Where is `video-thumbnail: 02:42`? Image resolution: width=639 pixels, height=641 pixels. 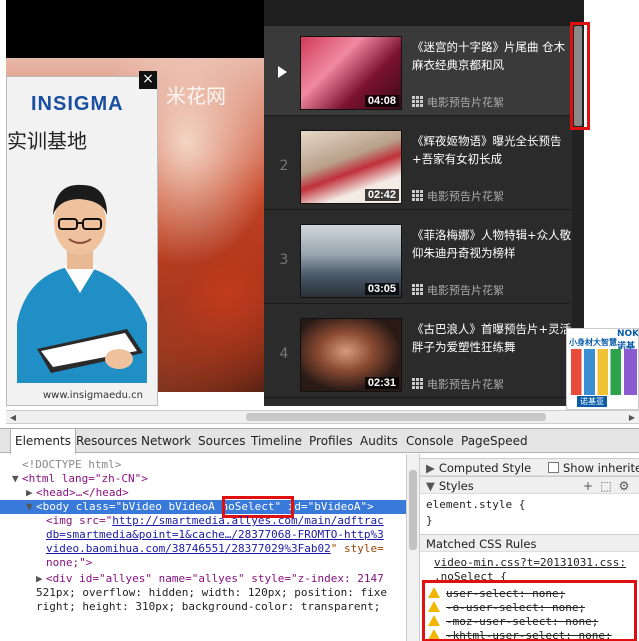 video-thumbnail: 02:42 is located at coordinates (351, 167).